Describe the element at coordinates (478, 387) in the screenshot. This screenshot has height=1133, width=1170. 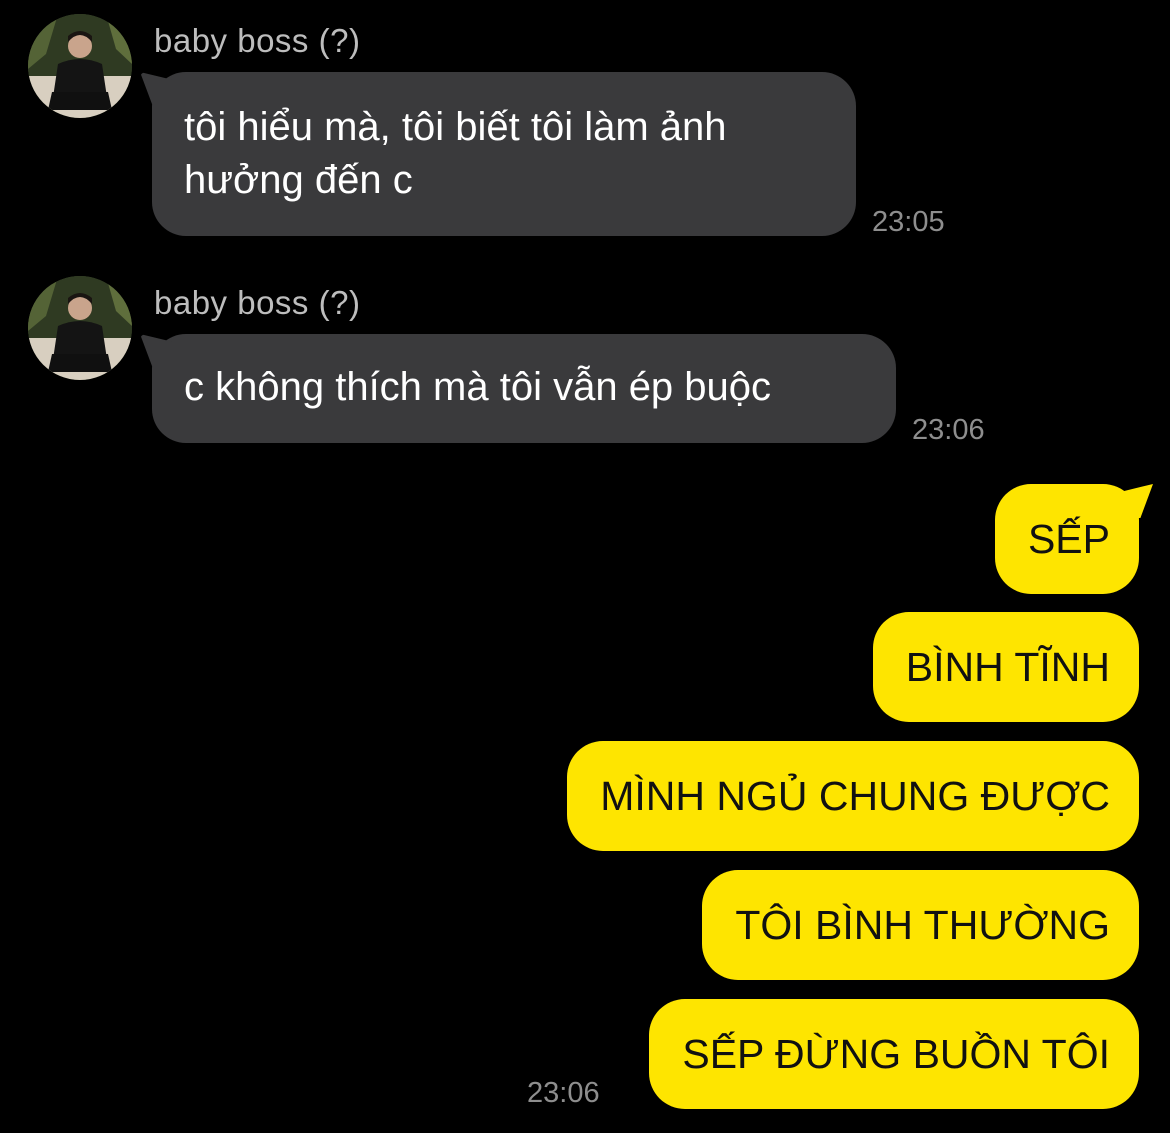
I see `message-text-line: c không thích mà tôi vẫn ép buộc` at that location.